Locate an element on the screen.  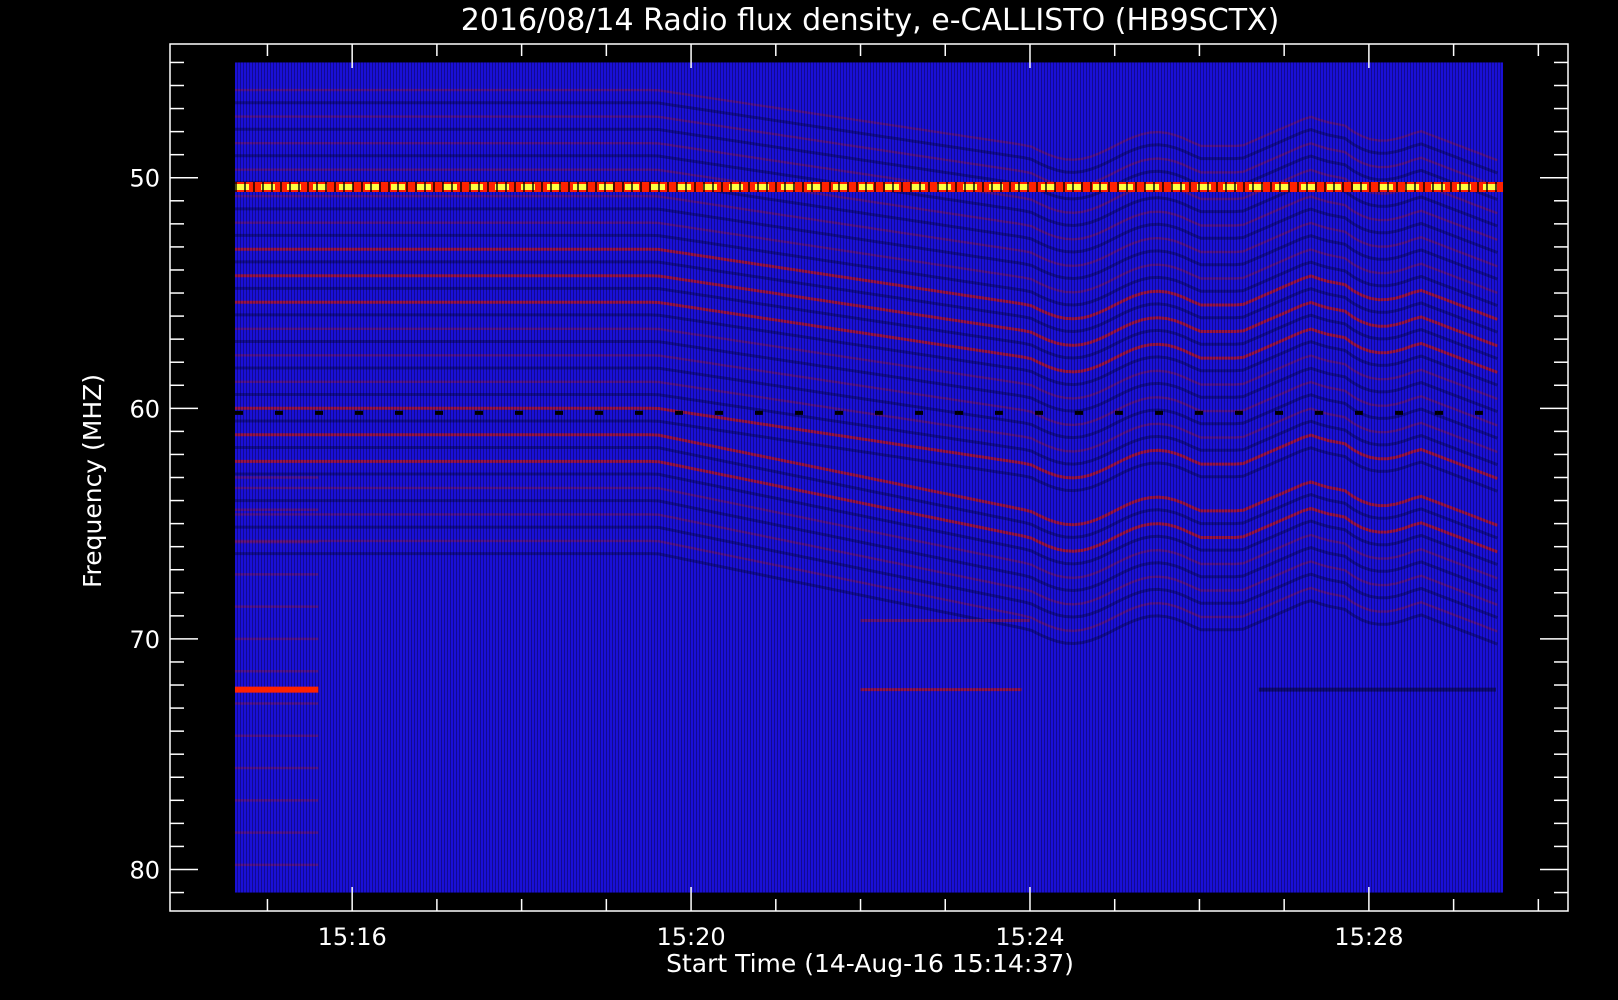
x-tick-label: 15:24 is located at coordinates (1029, 937).